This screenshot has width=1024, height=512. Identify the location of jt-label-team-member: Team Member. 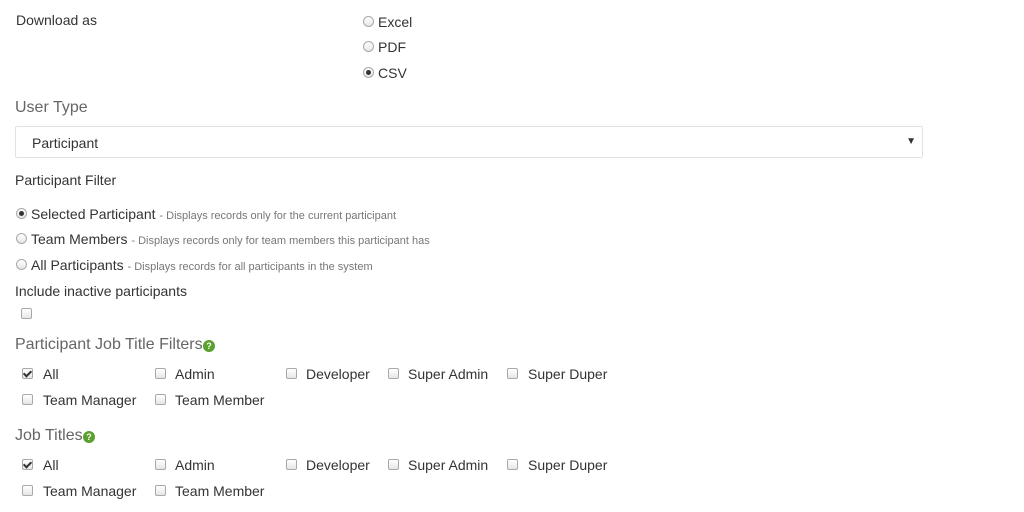
(219, 491).